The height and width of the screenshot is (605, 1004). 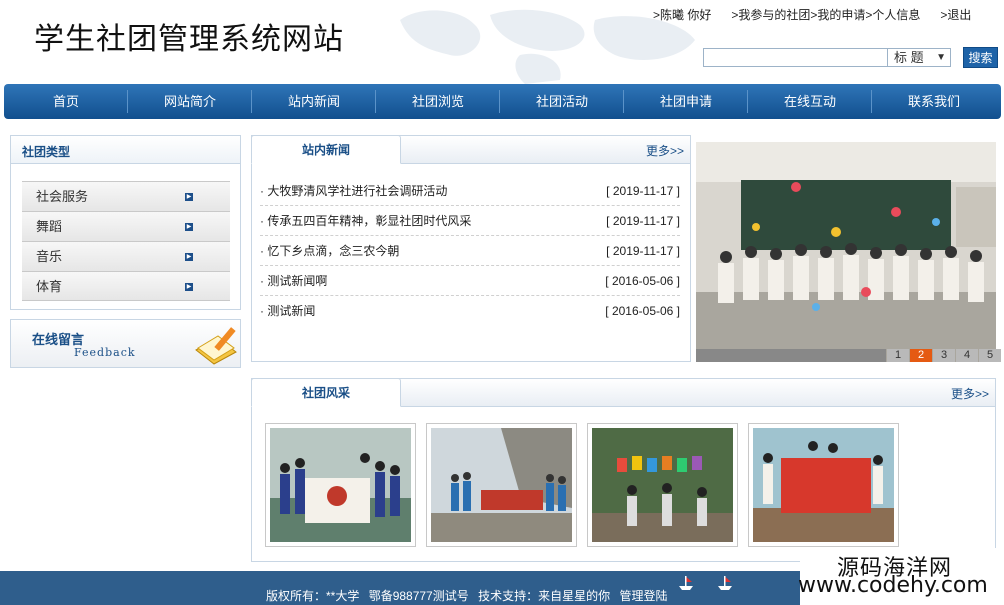 I want to click on feedback-subtitle: Feedback, so click(x=105, y=352).